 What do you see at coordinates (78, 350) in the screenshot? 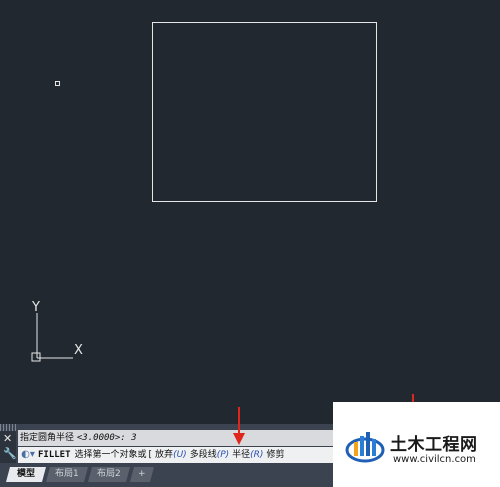
I see `ucs-x-label: X` at bounding box center [78, 350].